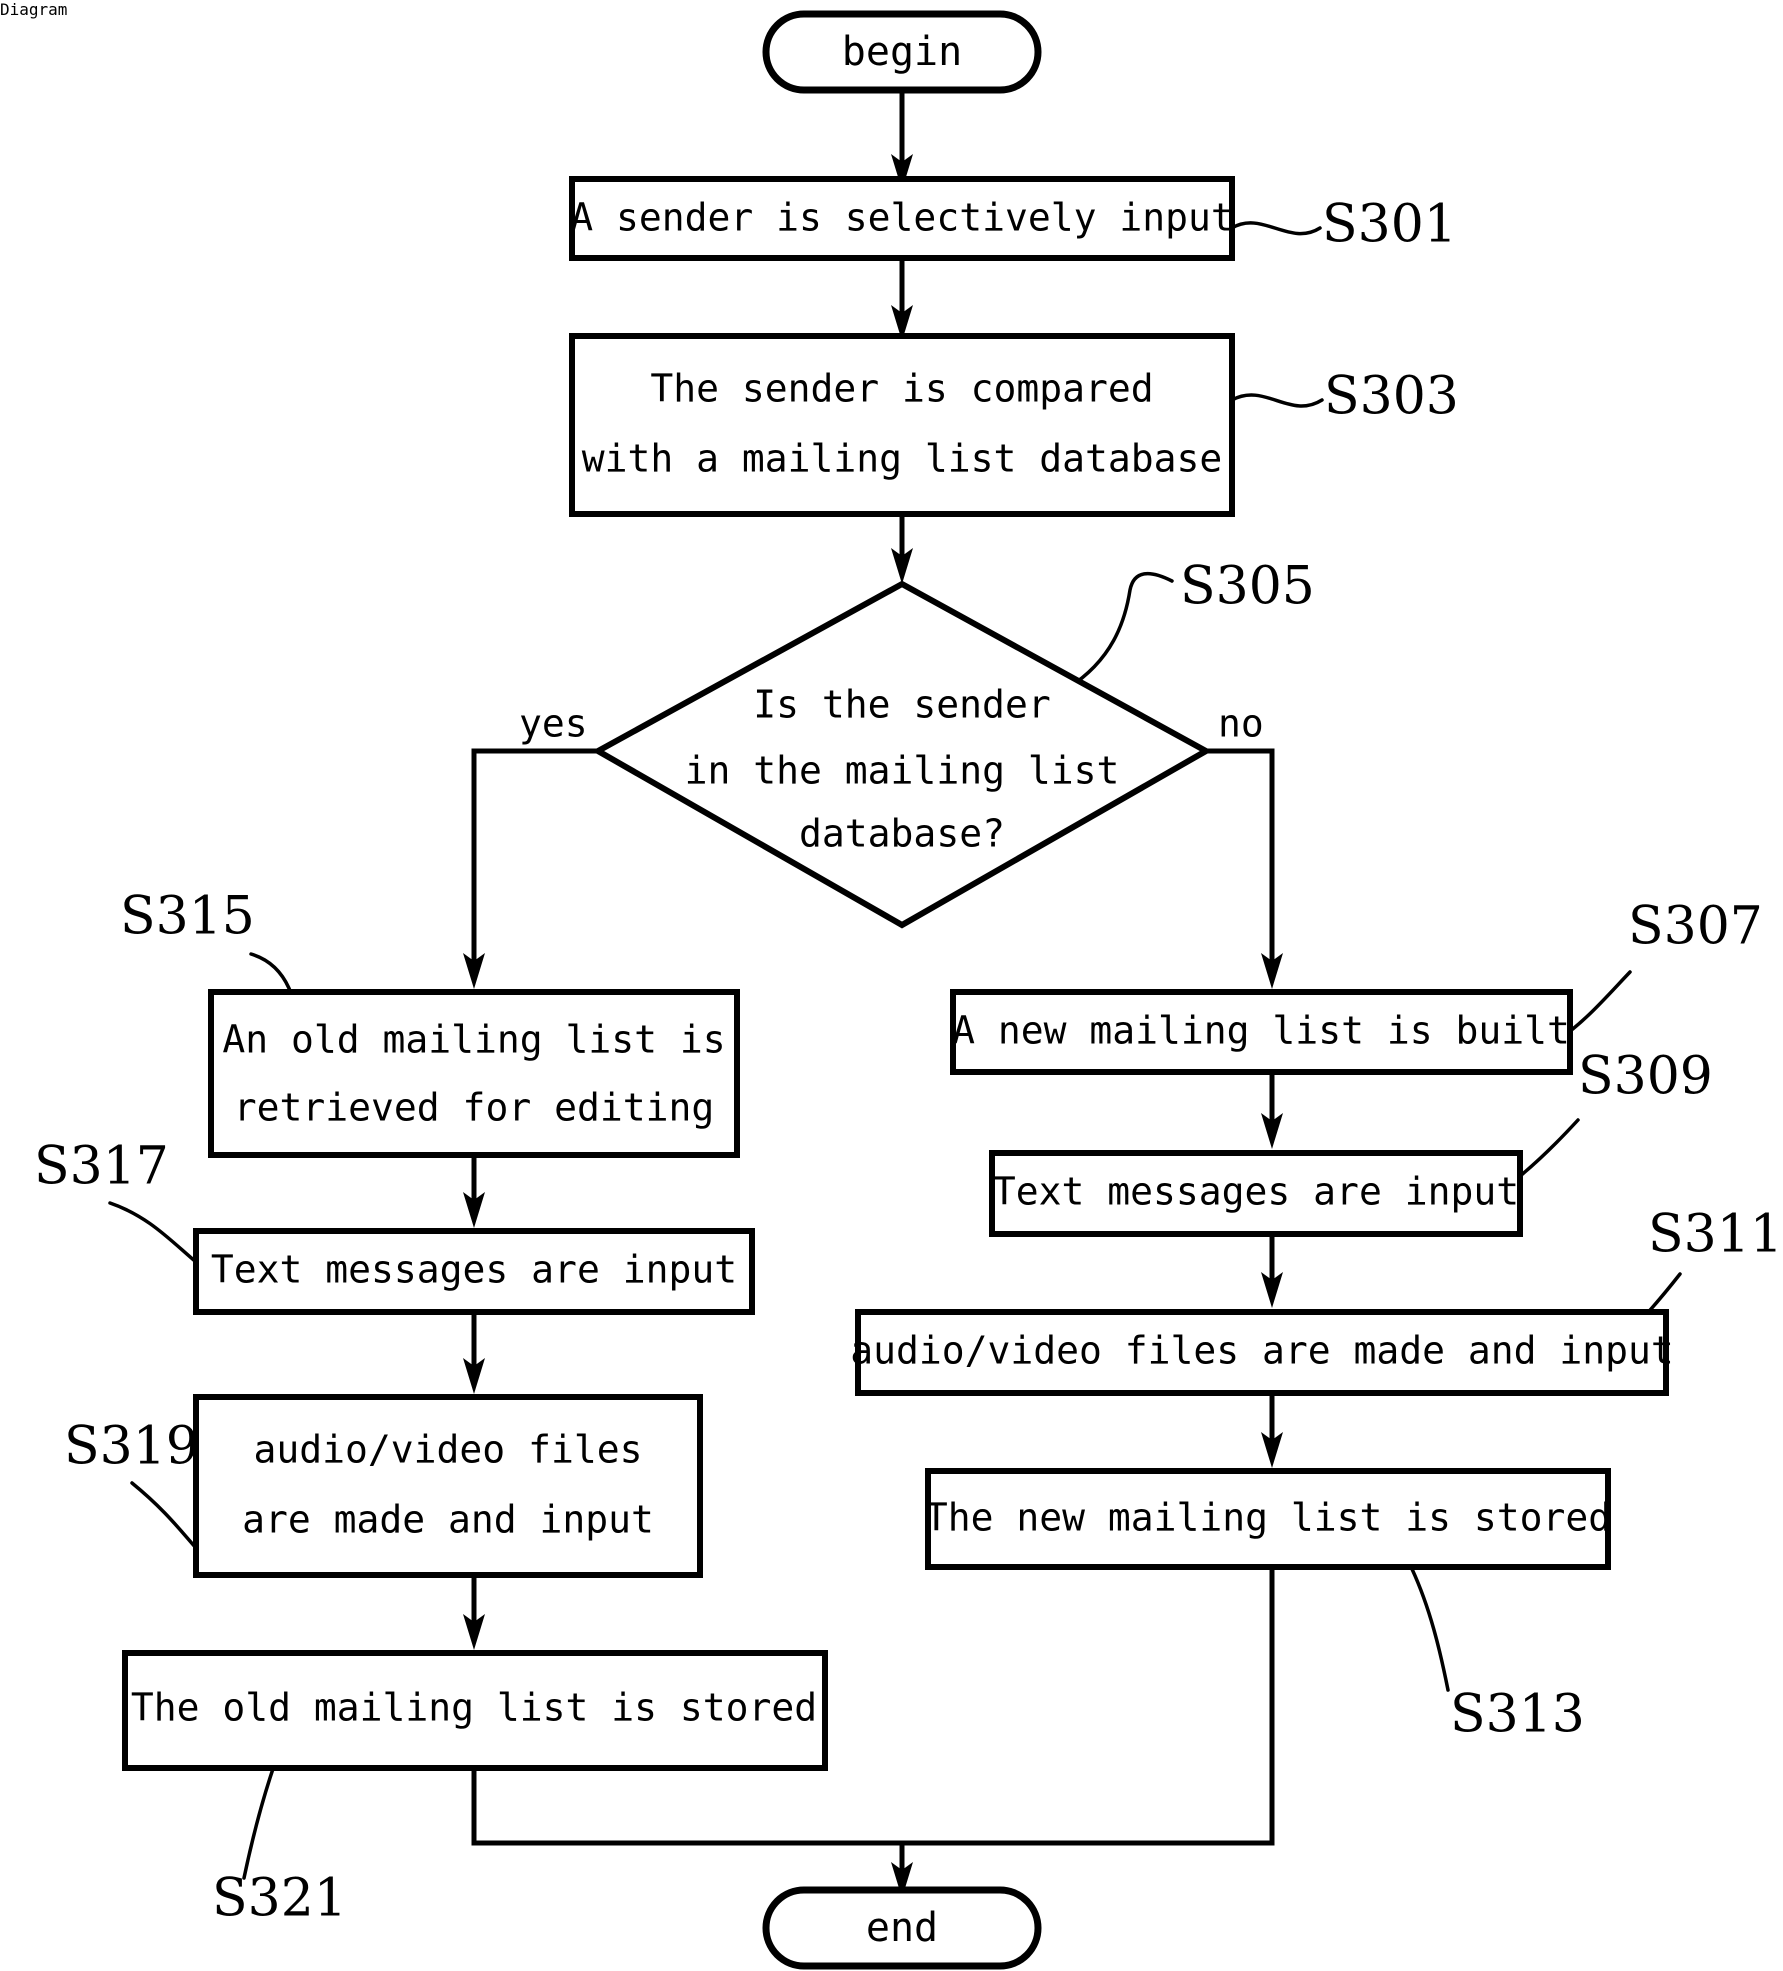  I want to click on terminator-begin: begin, so click(902, 52).